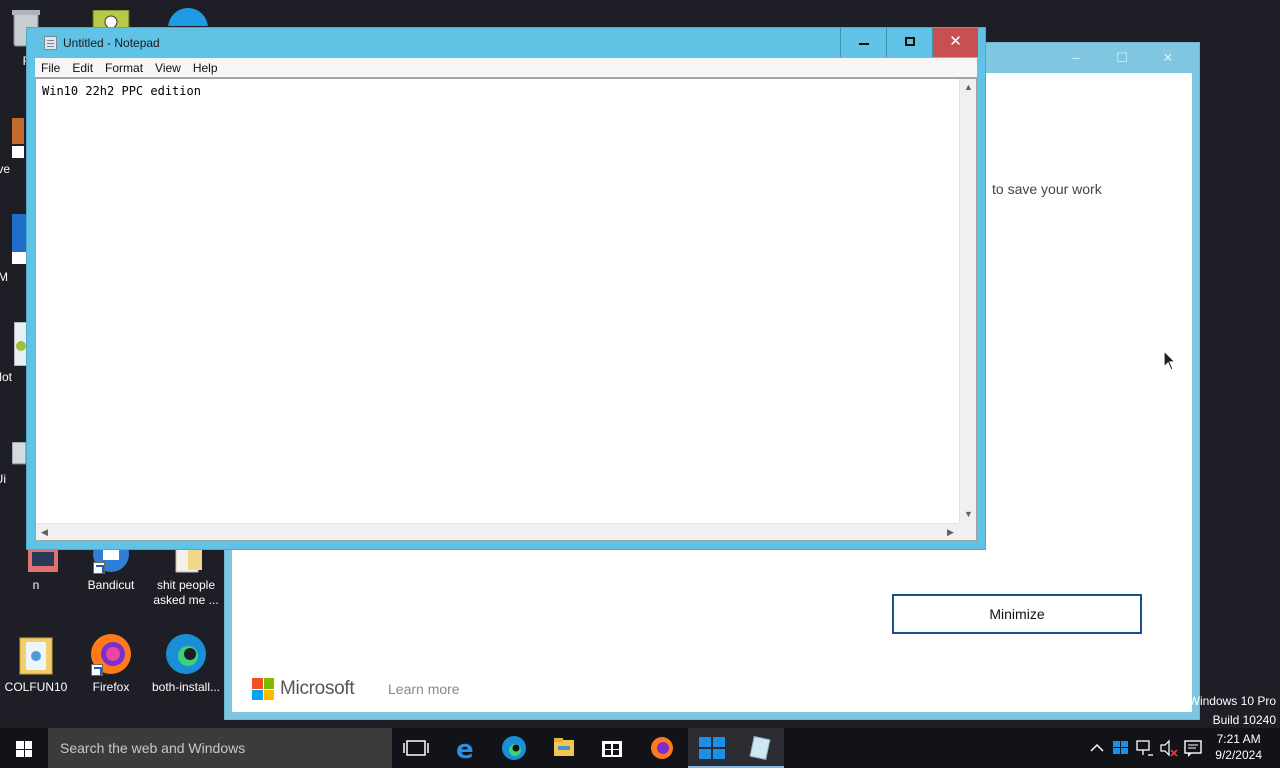 The image size is (1280, 768). I want to click on menu-help: Help, so click(205, 68).